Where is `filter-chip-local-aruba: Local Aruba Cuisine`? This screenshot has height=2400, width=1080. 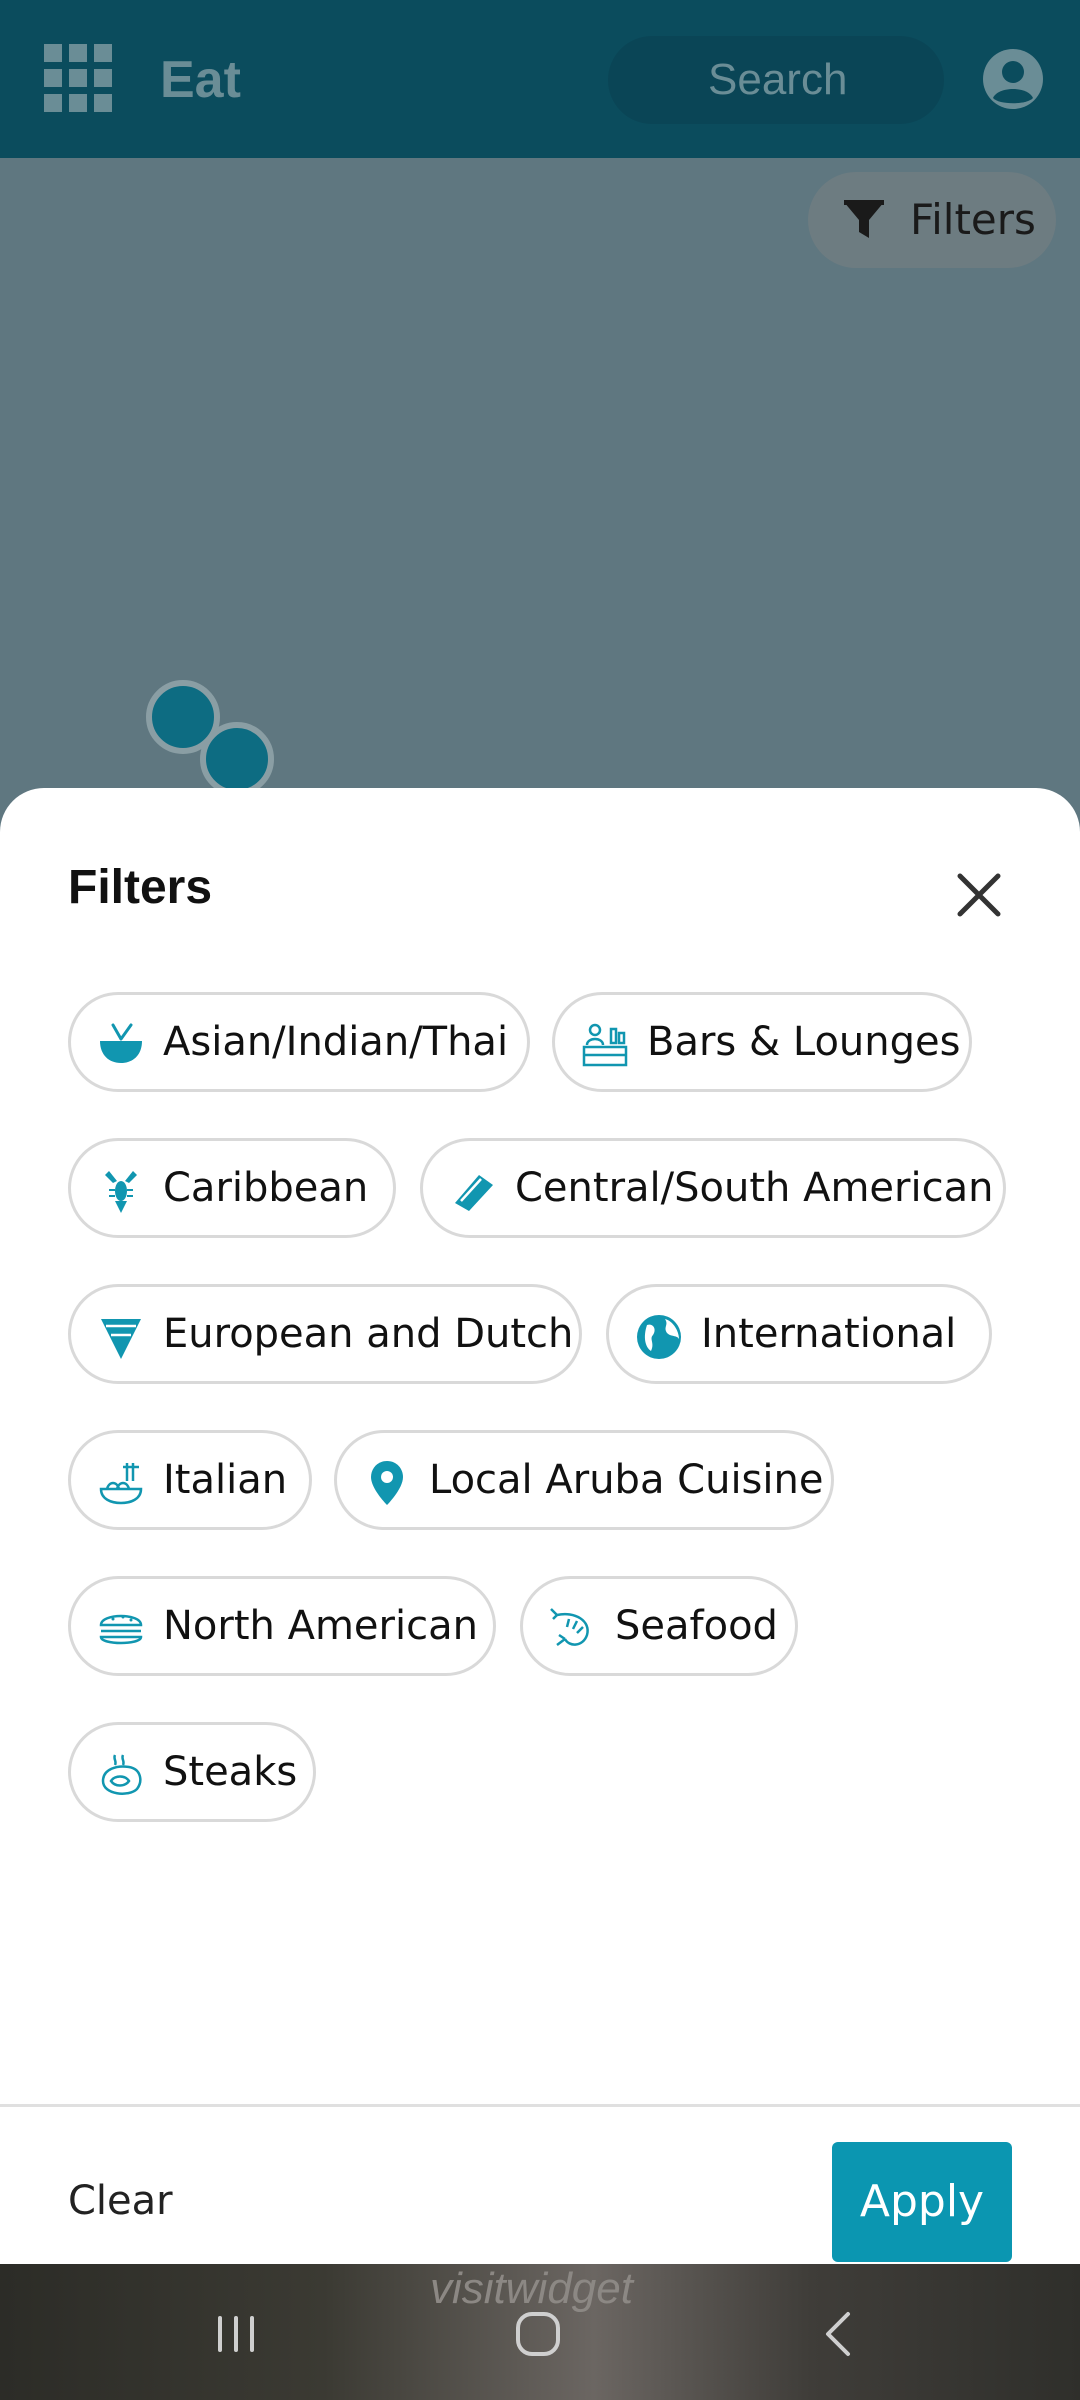 filter-chip-local-aruba: Local Aruba Cuisine is located at coordinates (584, 1480).